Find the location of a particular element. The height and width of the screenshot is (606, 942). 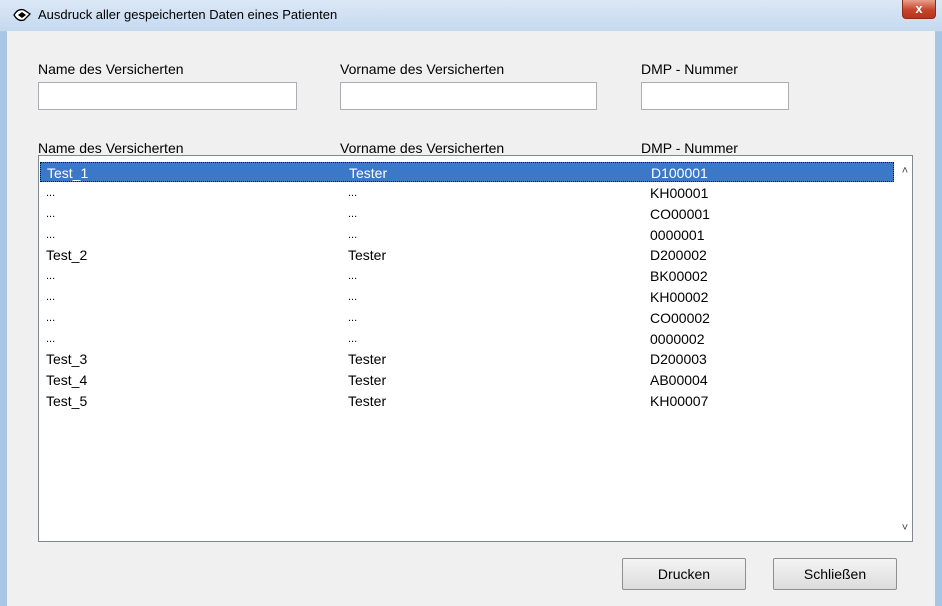

cell-name: Test_3 is located at coordinates (67, 359).